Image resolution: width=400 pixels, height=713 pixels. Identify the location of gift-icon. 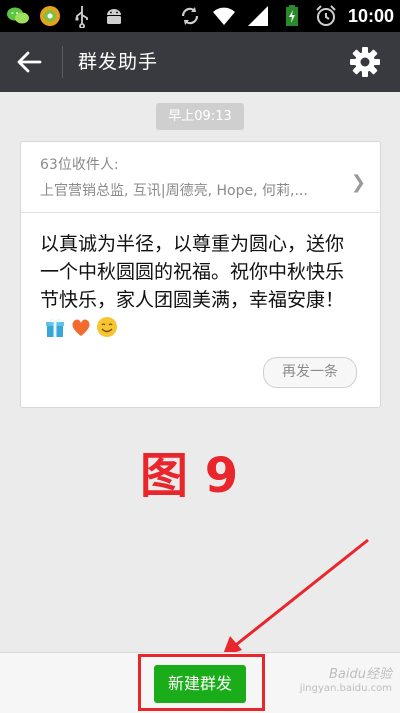
(55, 327).